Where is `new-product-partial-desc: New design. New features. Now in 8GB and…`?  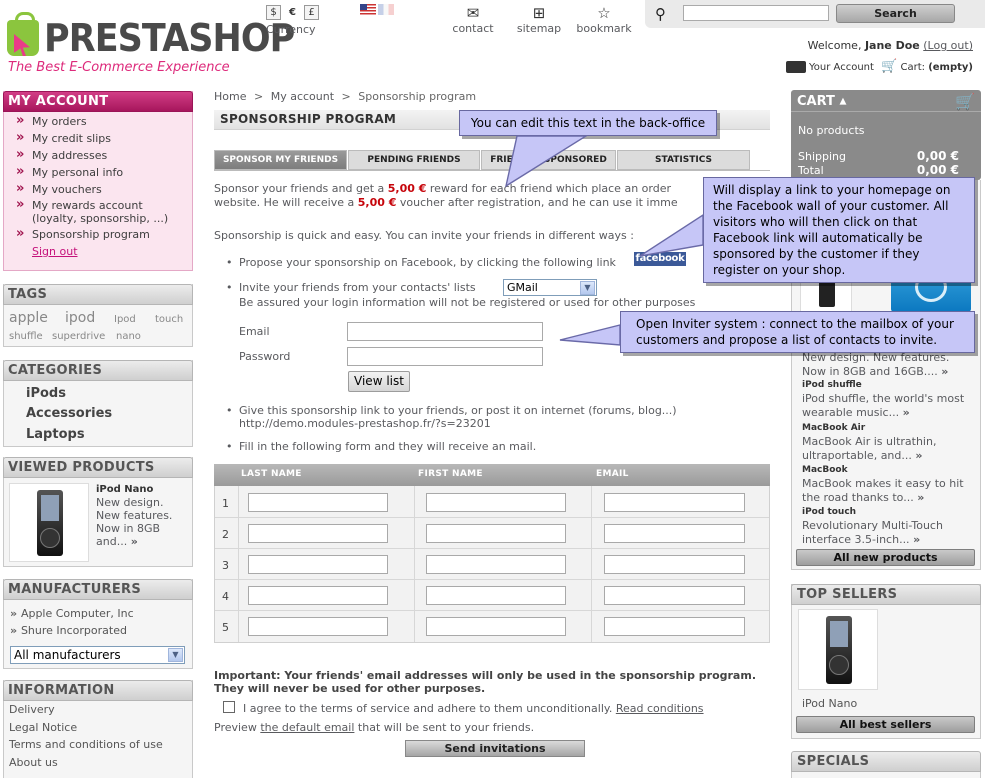
new-product-partial-desc: New design. New features. Now in 8GB and… is located at coordinates (876, 364).